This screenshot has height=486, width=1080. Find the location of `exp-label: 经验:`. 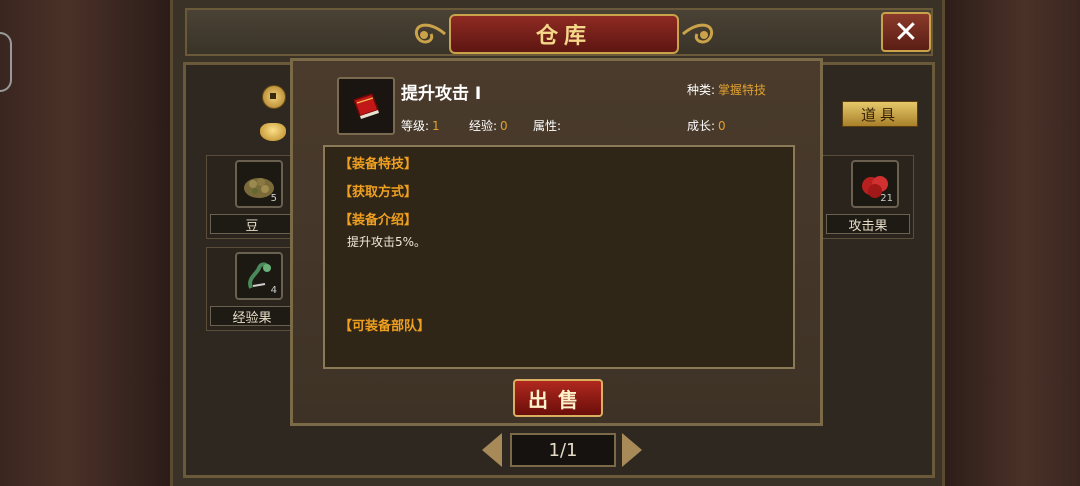

exp-label: 经验: is located at coordinates (483, 126).